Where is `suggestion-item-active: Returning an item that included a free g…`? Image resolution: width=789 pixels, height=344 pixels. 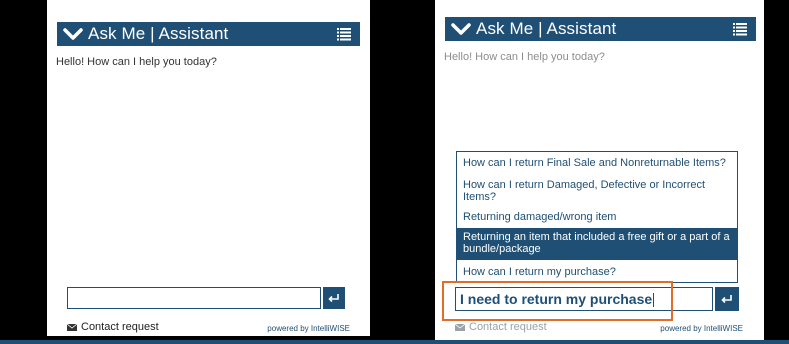 suggestion-item-active: Returning an item that included a free g… is located at coordinates (597, 244).